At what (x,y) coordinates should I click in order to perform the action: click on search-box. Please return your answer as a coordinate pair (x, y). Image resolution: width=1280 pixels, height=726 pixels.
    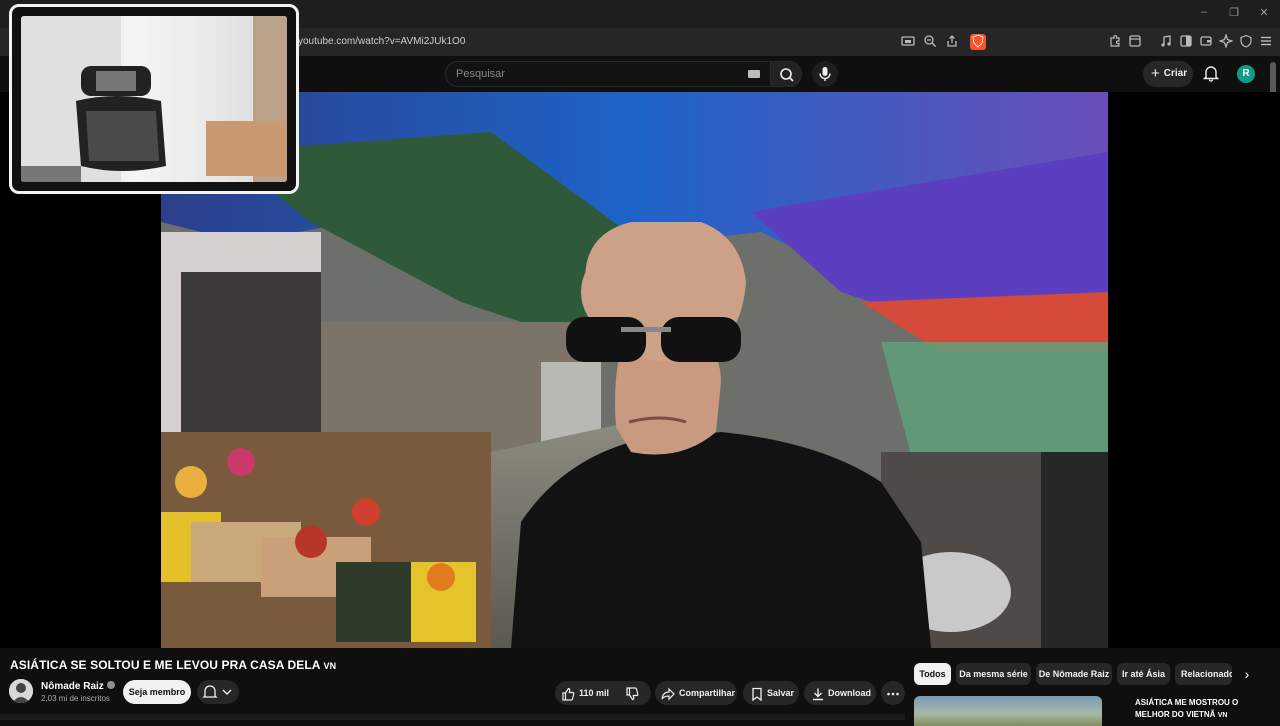
    Looking at the image, I should click on (607, 74).